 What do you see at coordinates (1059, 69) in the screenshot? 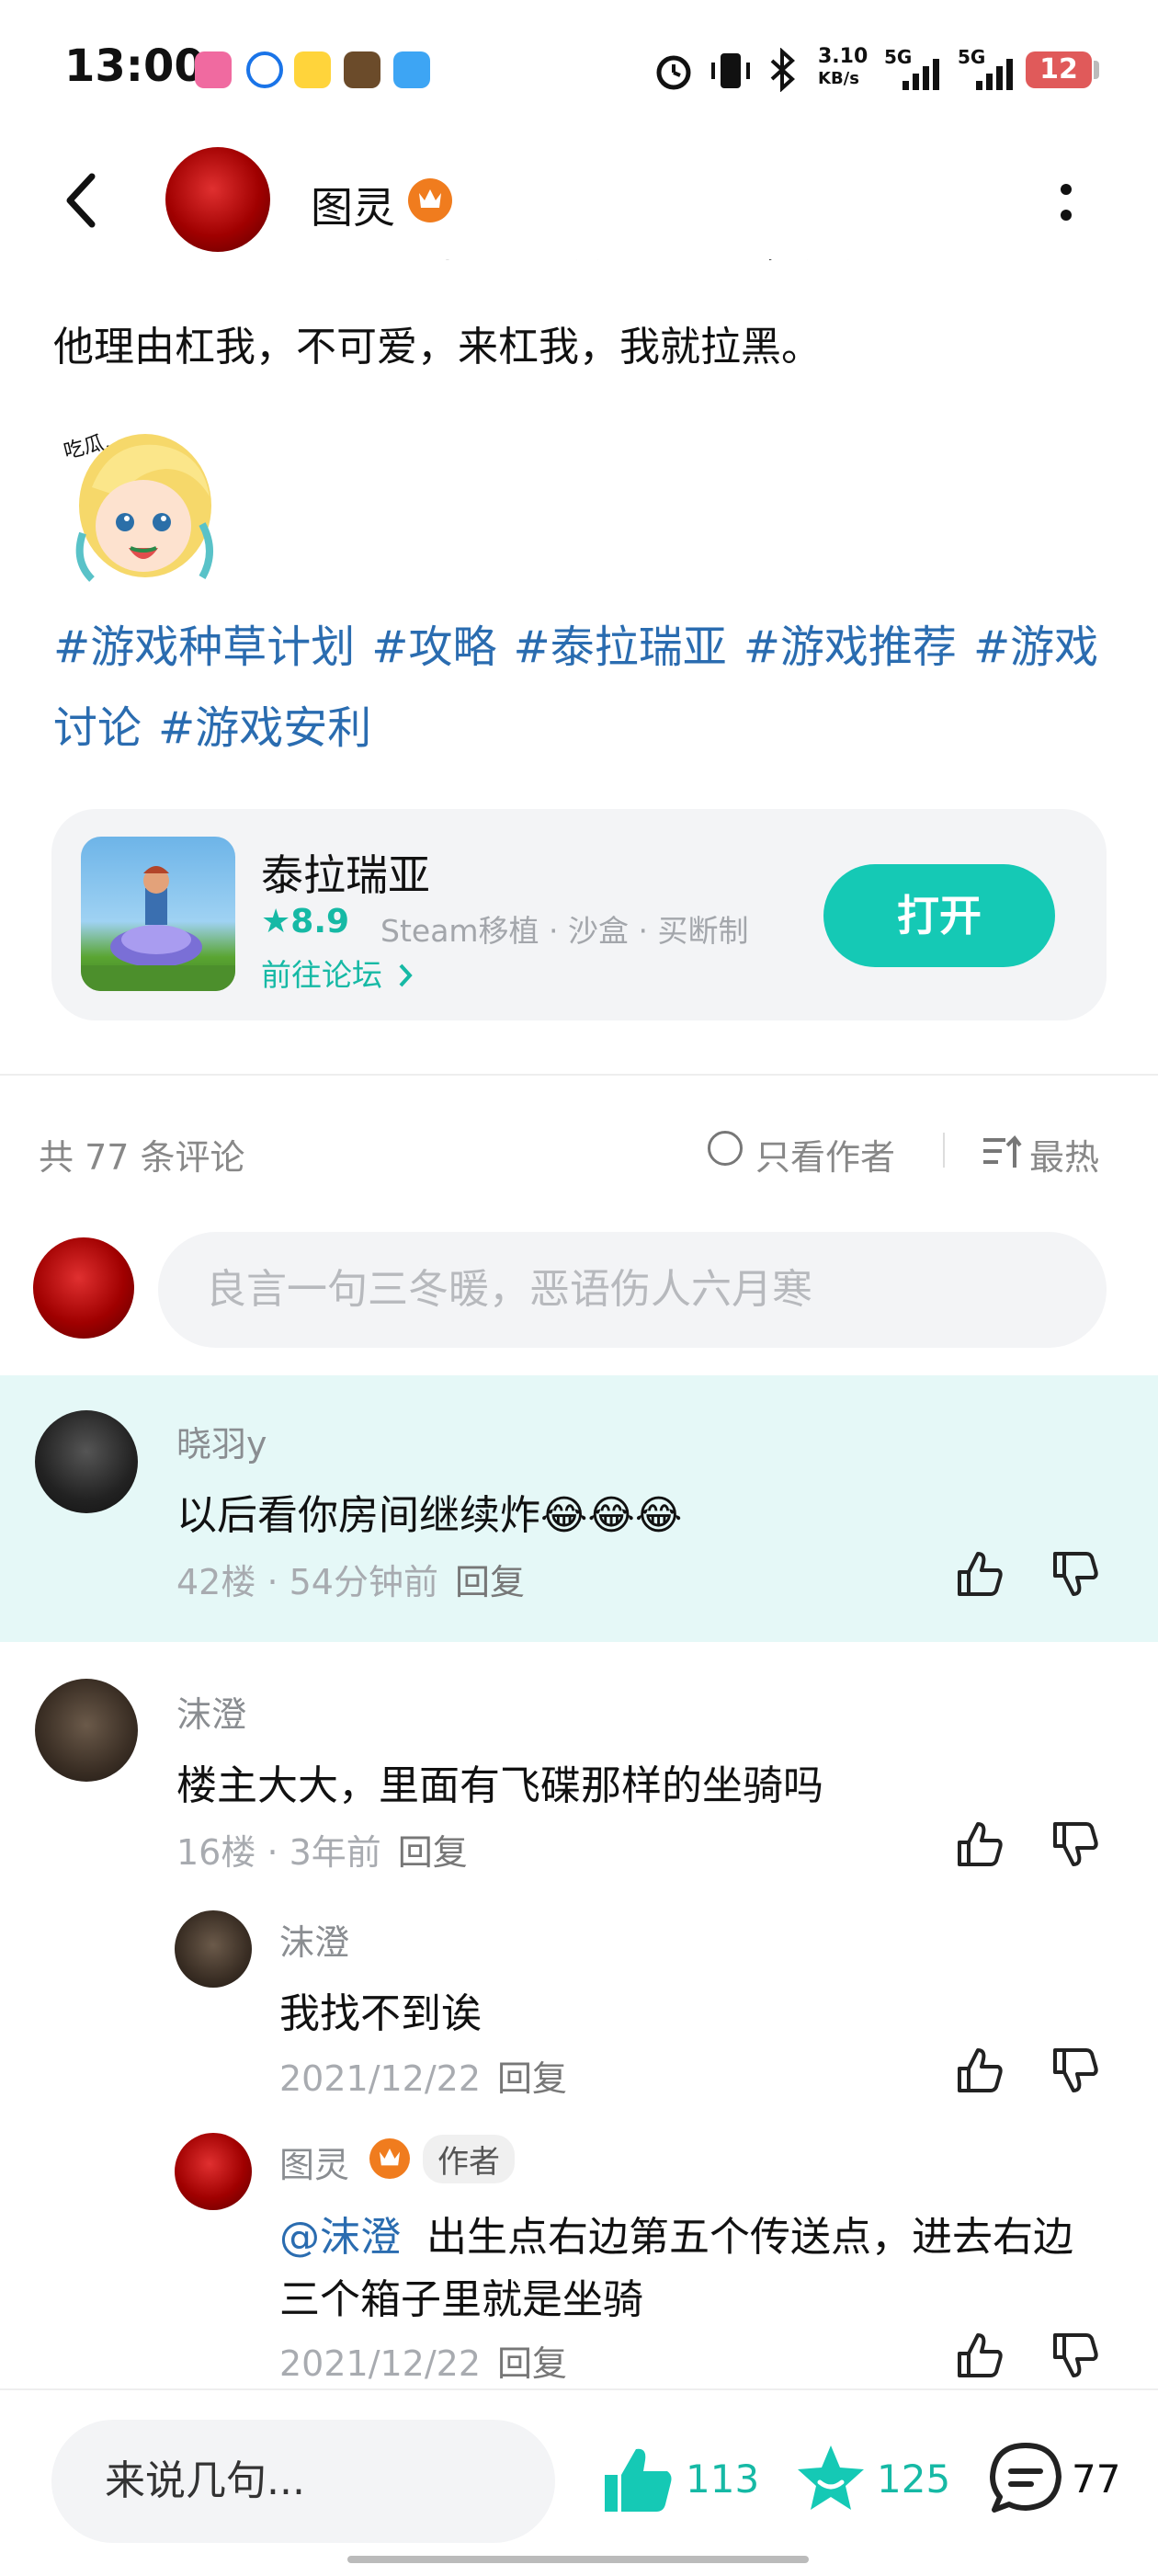
I see `battery-icon: 12` at bounding box center [1059, 69].